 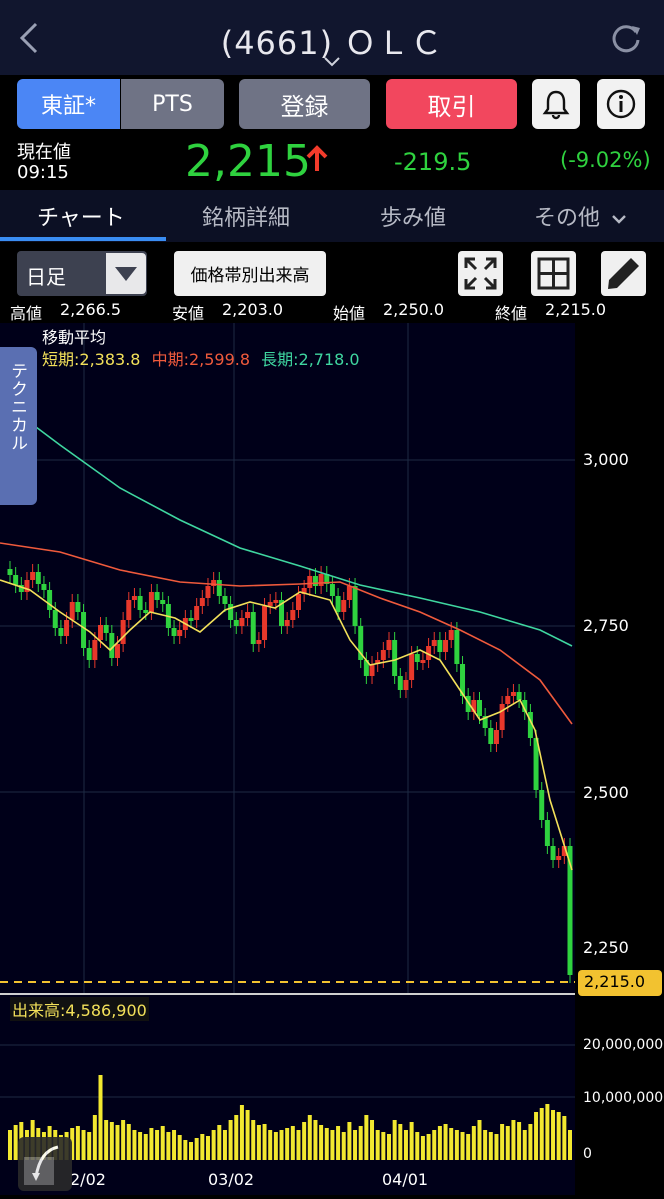 What do you see at coordinates (623, 273) in the screenshot?
I see `draw-button` at bounding box center [623, 273].